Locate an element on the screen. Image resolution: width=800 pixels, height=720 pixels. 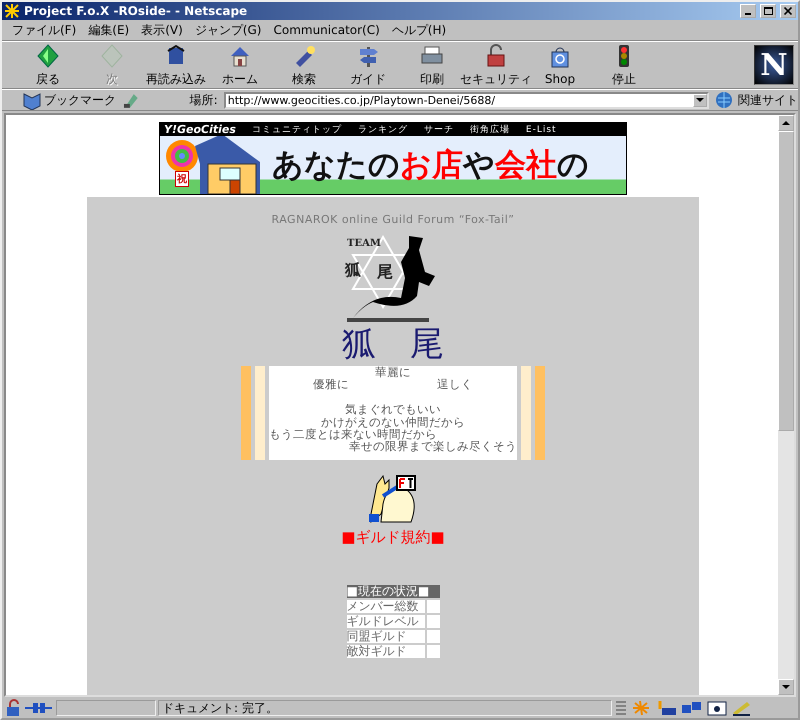
nav-link: E-List is located at coordinates (541, 129).